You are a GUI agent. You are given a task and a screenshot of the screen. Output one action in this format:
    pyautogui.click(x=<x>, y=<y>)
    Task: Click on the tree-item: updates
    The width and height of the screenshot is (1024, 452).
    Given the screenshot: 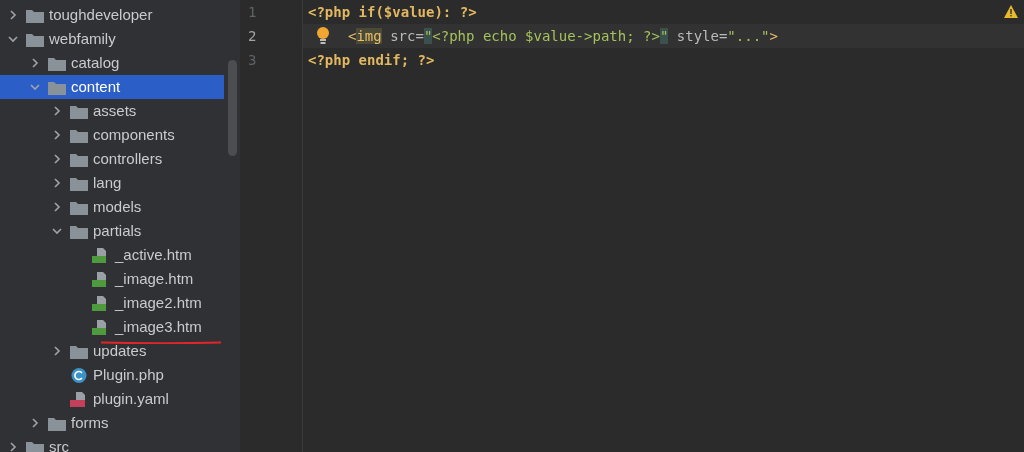 What is the action you would take?
    pyautogui.click(x=120, y=351)
    